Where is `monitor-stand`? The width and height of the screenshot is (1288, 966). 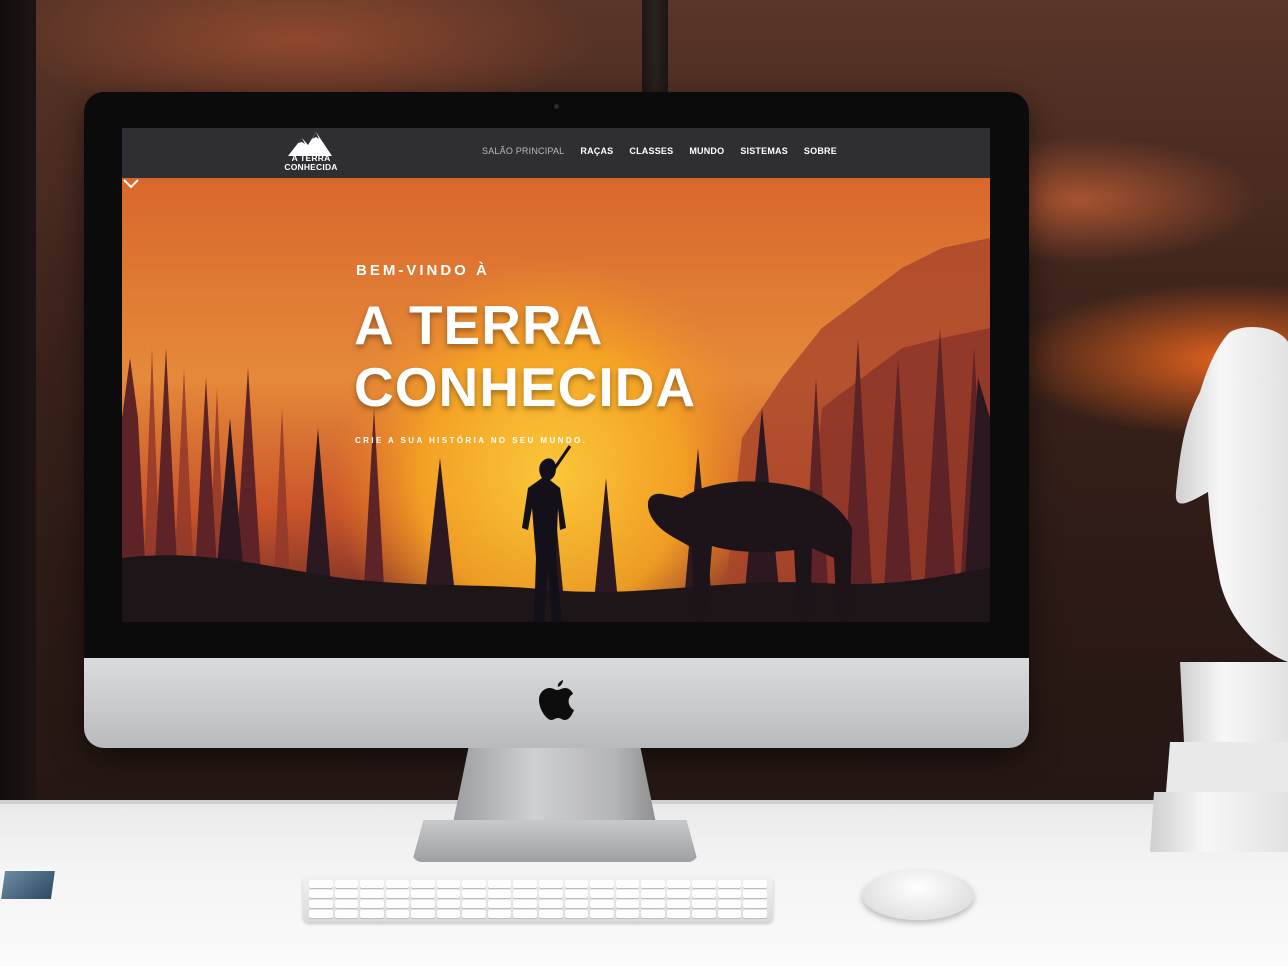 monitor-stand is located at coordinates (554, 788).